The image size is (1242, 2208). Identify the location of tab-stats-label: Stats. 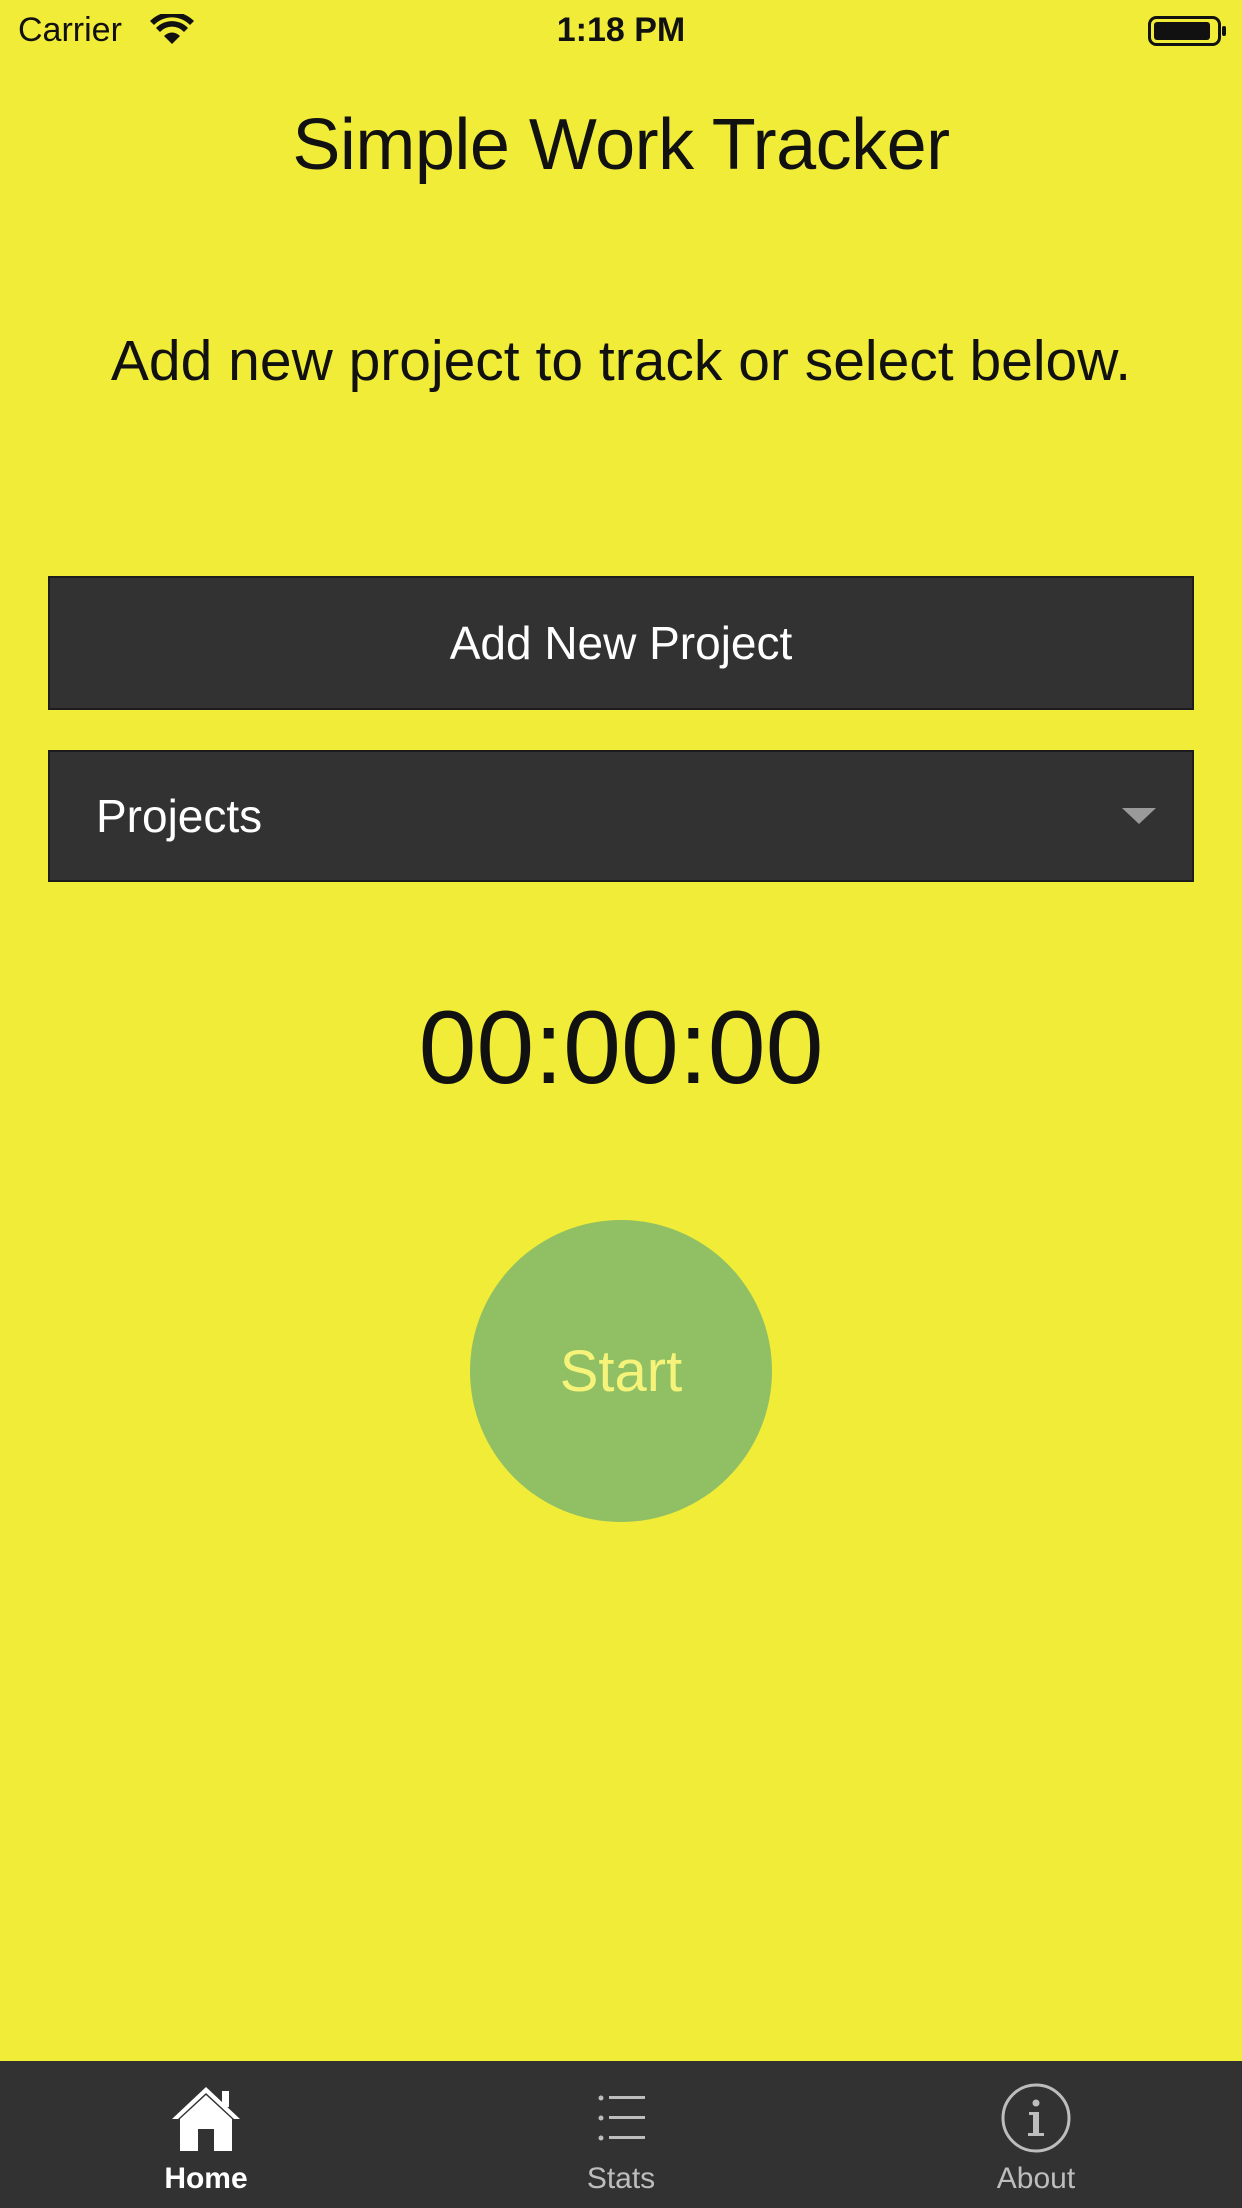
(621, 2178).